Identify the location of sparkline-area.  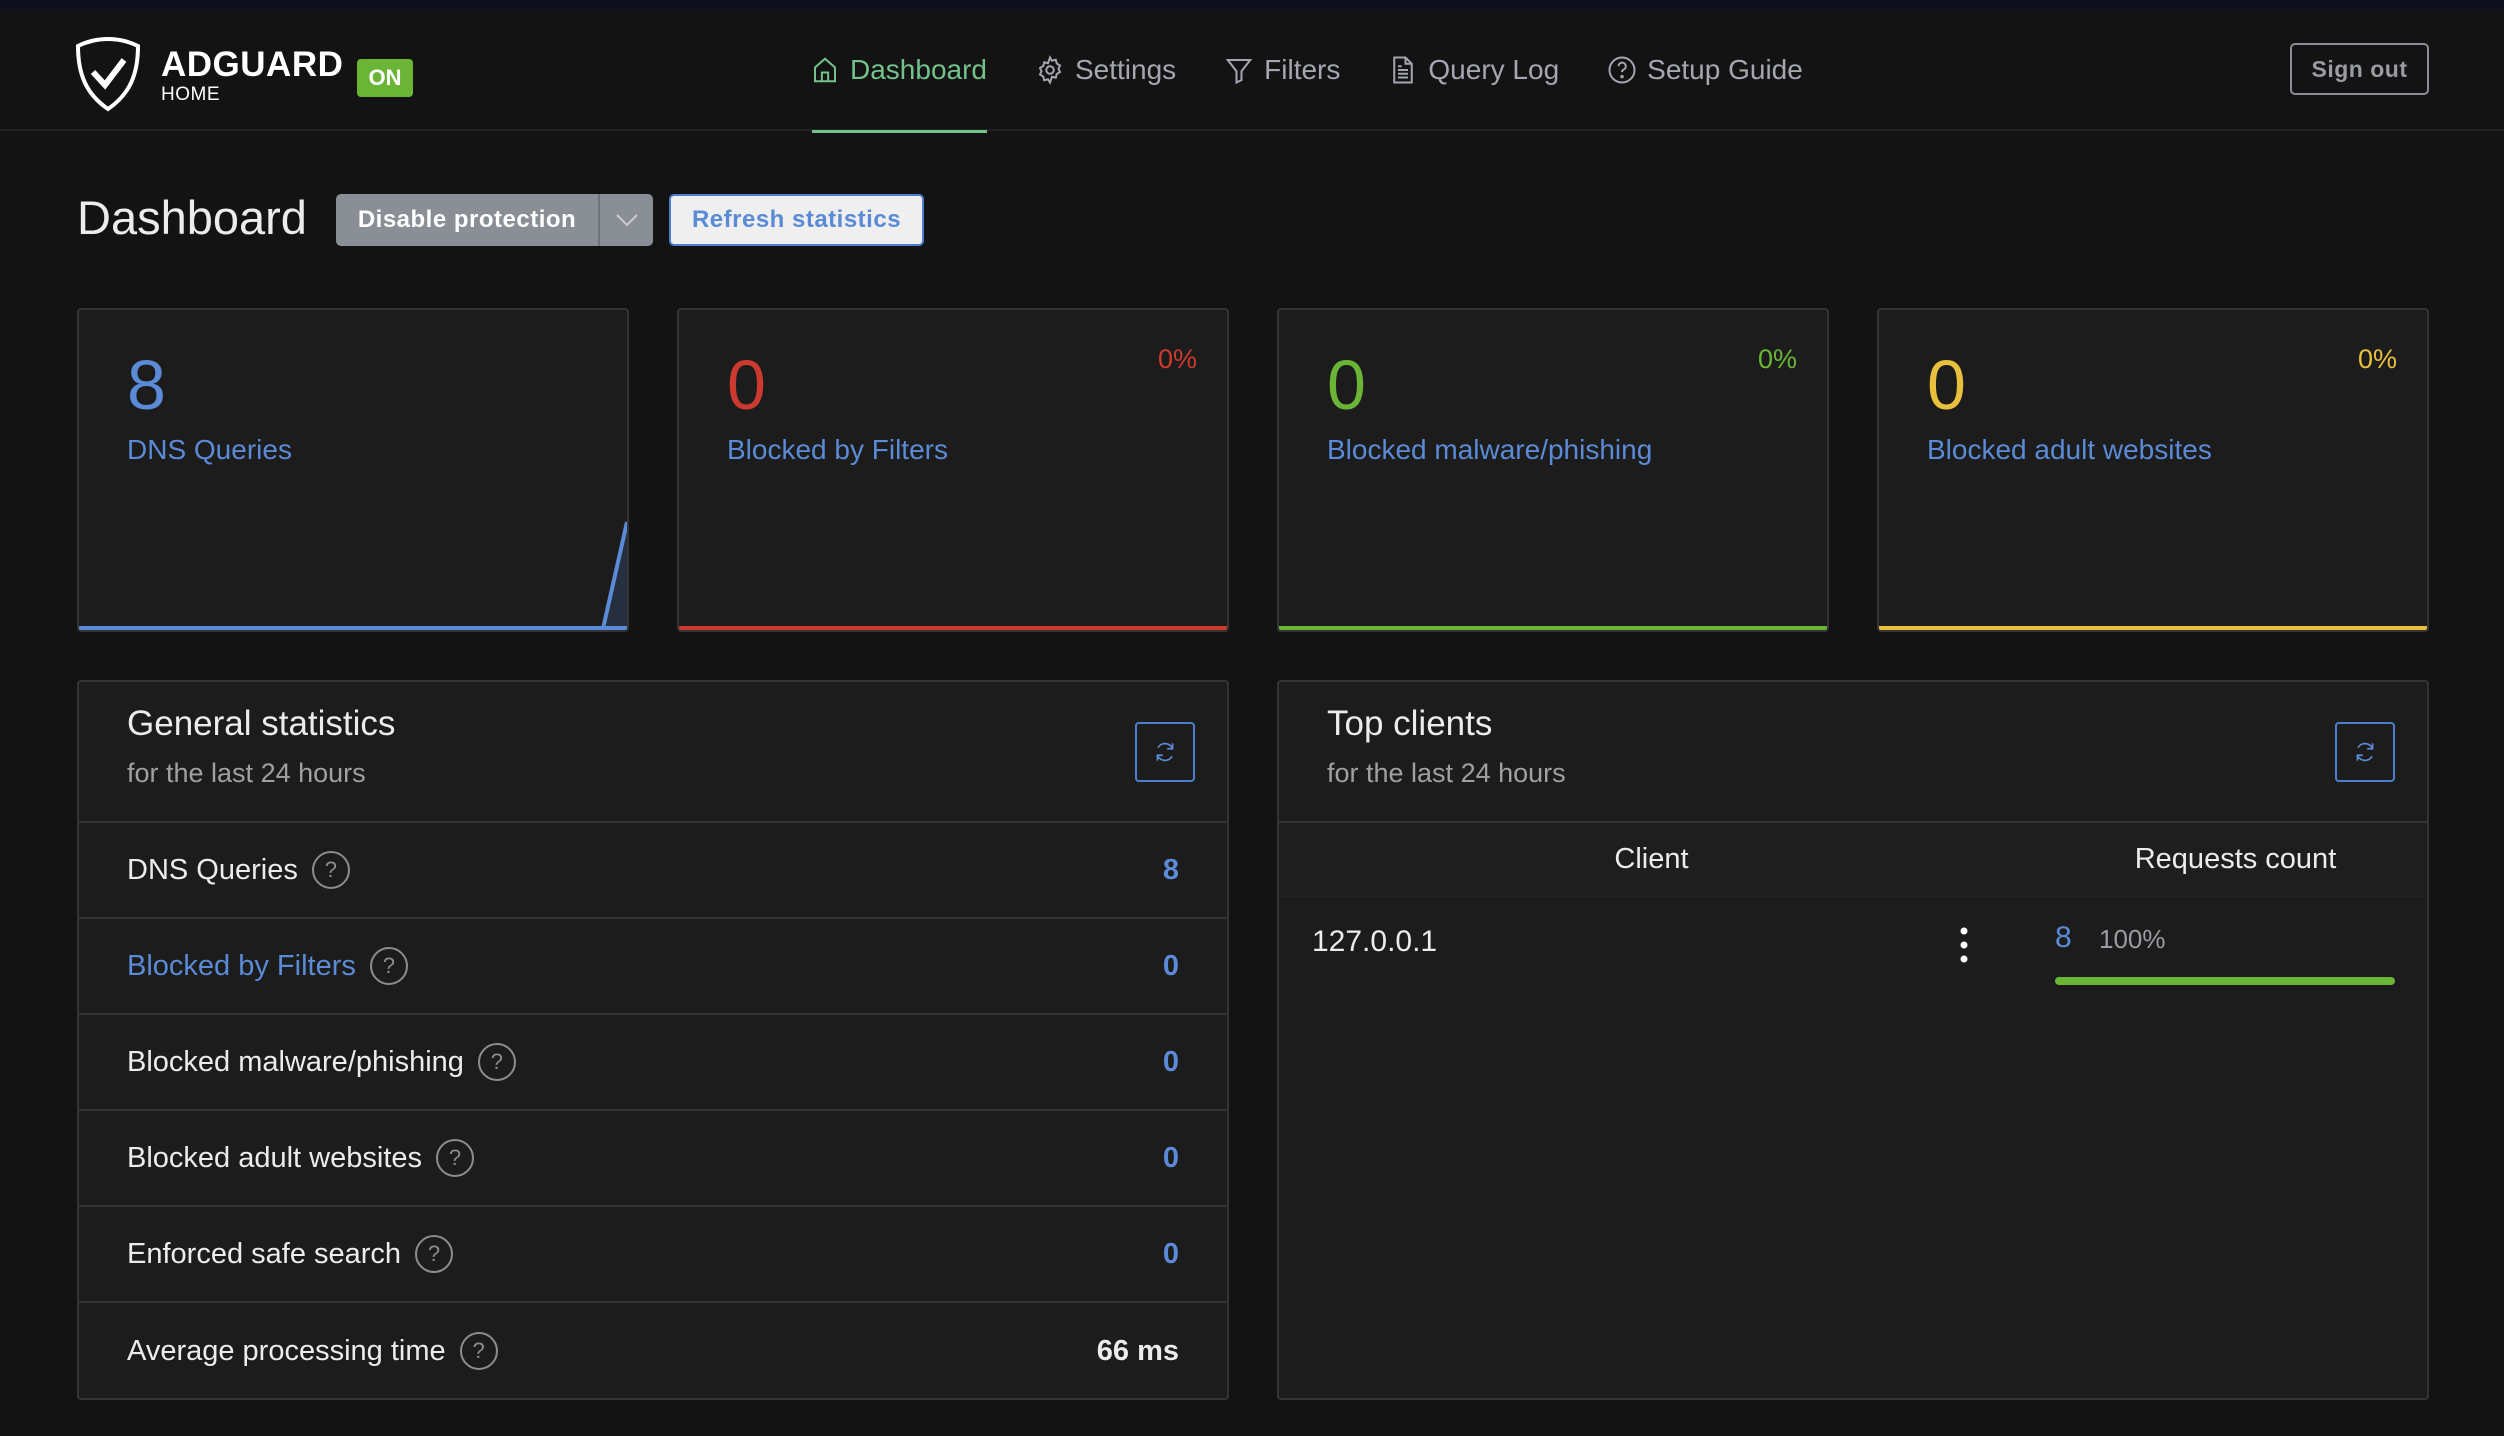
(353, 576).